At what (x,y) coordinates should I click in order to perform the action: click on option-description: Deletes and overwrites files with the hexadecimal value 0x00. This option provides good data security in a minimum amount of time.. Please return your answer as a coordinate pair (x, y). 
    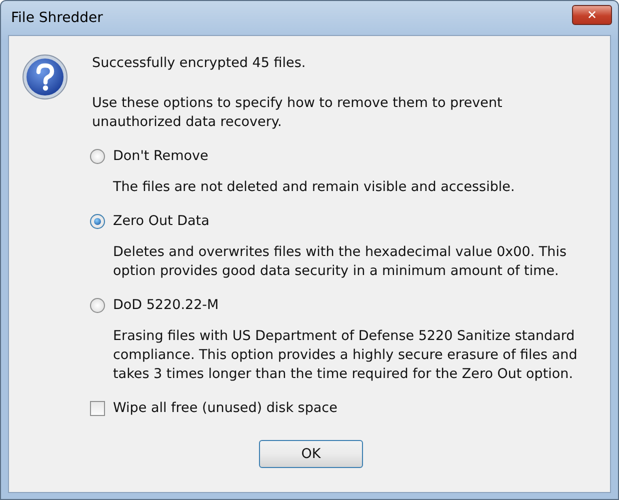
    Looking at the image, I should click on (340, 262).